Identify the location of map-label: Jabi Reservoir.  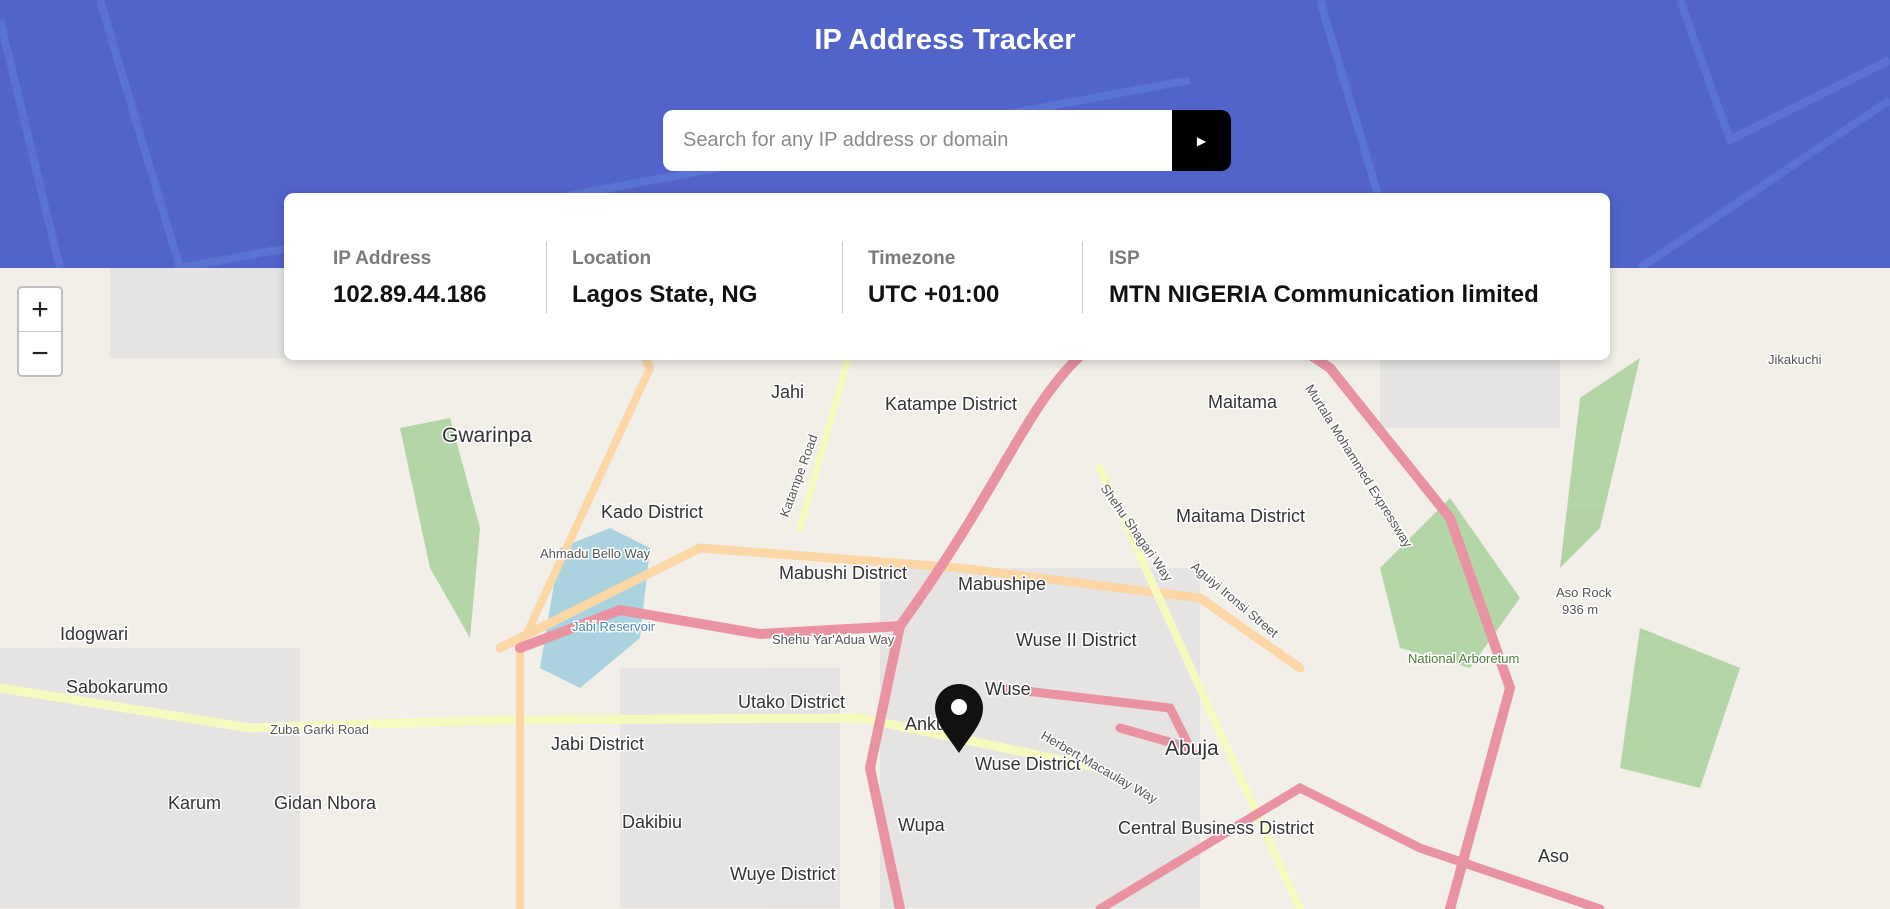
(614, 626).